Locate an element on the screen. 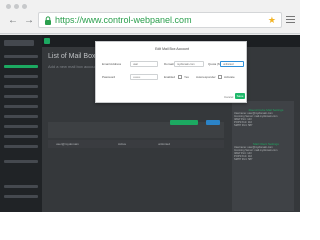  window-controls is located at coordinates (16, 6).